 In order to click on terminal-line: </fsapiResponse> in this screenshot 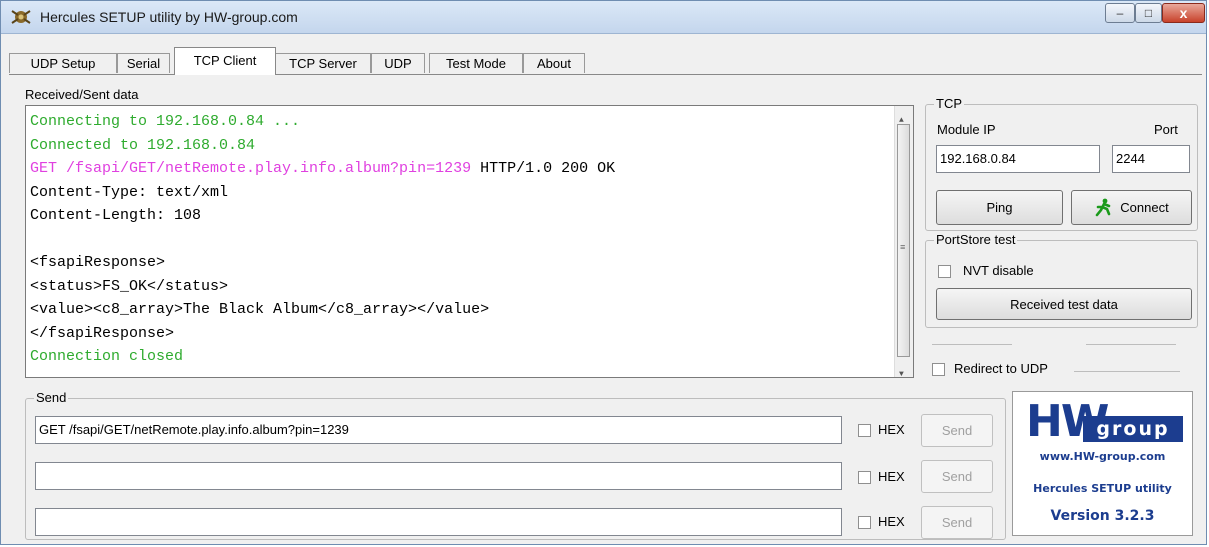, I will do `click(471, 334)`.